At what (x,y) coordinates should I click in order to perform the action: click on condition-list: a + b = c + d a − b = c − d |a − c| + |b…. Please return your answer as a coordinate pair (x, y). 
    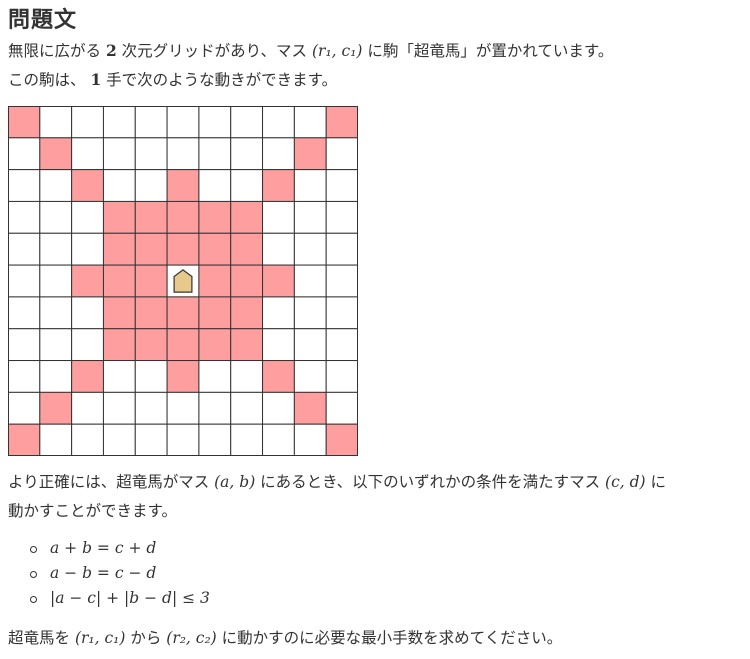
    Looking at the image, I should click on (120, 573).